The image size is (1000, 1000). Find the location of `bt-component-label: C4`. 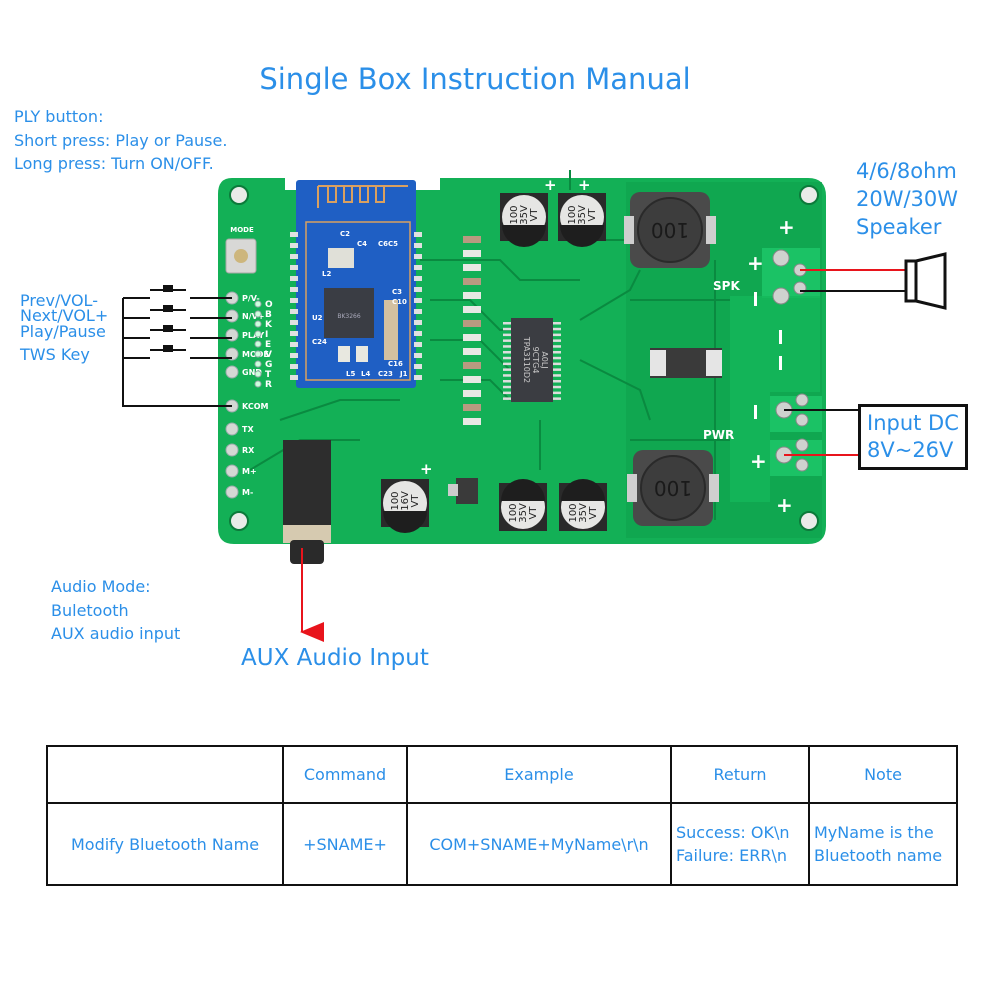

bt-component-label: C4 is located at coordinates (362, 244).